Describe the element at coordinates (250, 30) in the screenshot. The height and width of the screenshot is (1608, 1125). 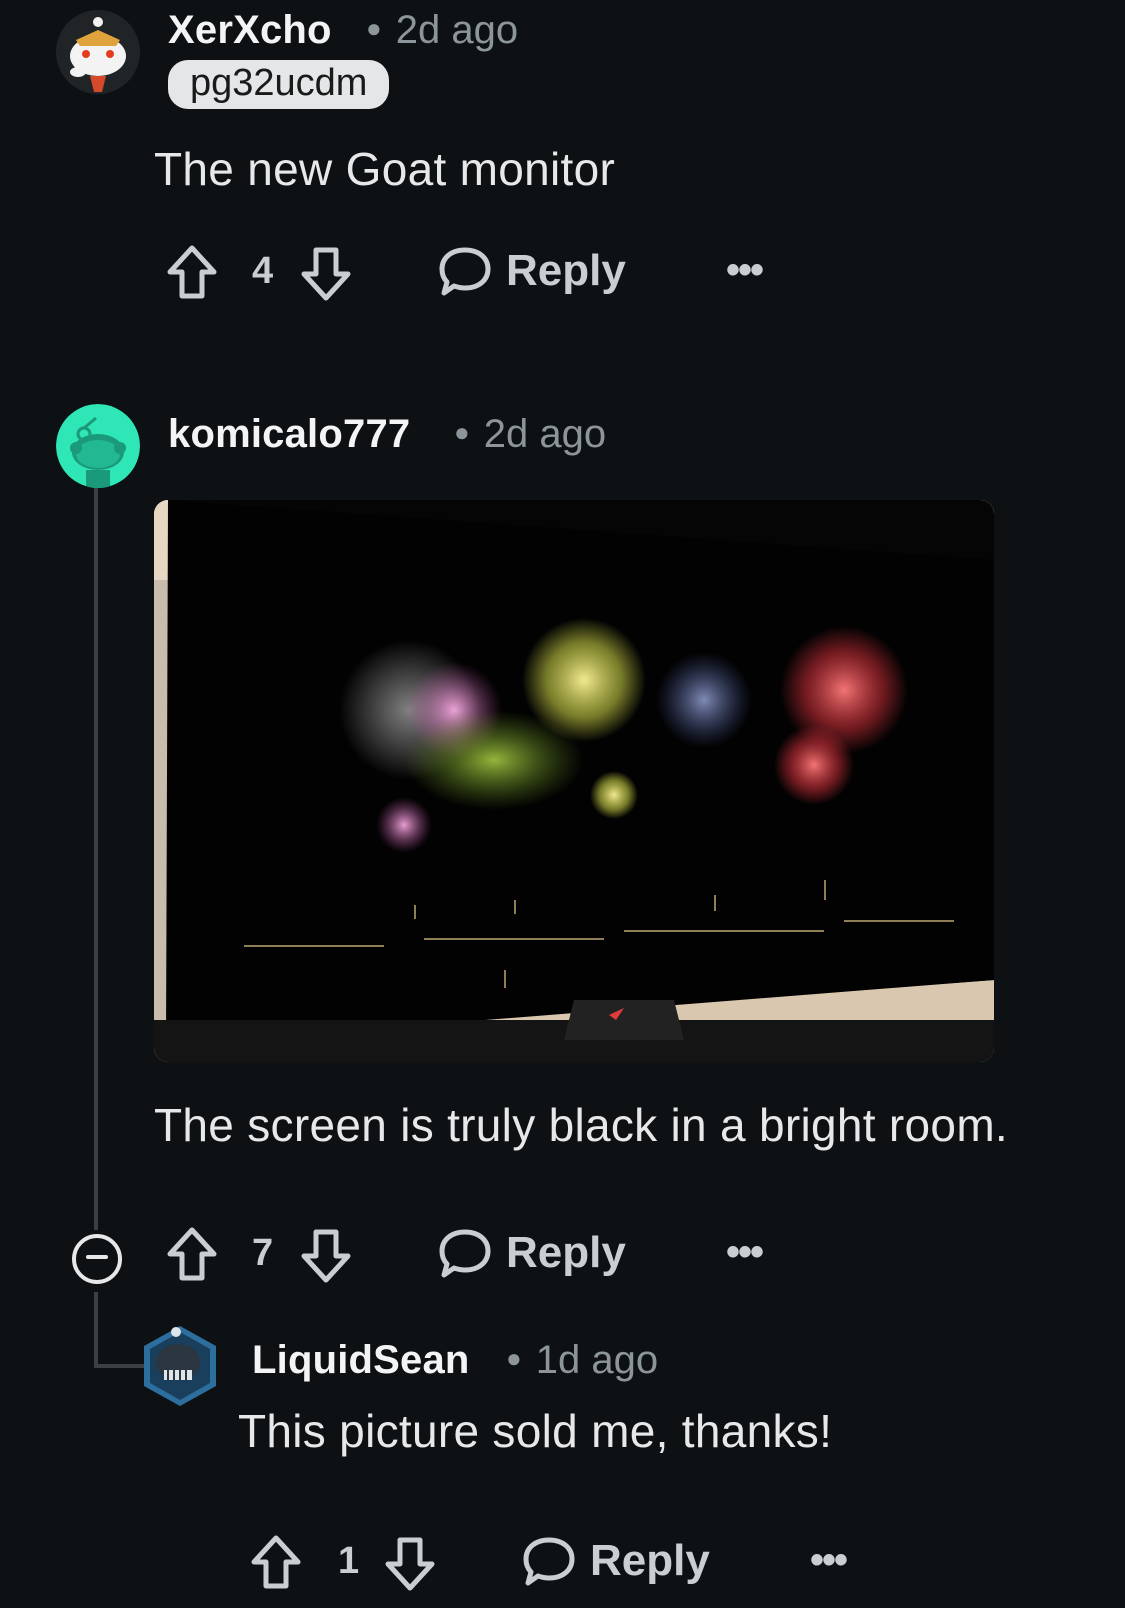
I see `comment-author: XerXcho` at that location.